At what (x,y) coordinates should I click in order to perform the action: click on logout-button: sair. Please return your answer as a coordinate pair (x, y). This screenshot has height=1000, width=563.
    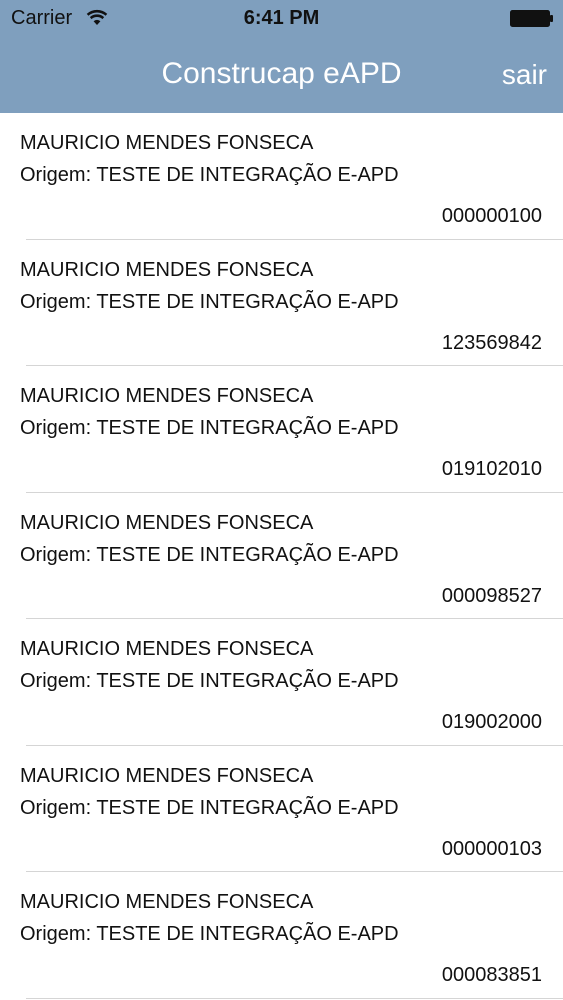
    Looking at the image, I should click on (524, 75).